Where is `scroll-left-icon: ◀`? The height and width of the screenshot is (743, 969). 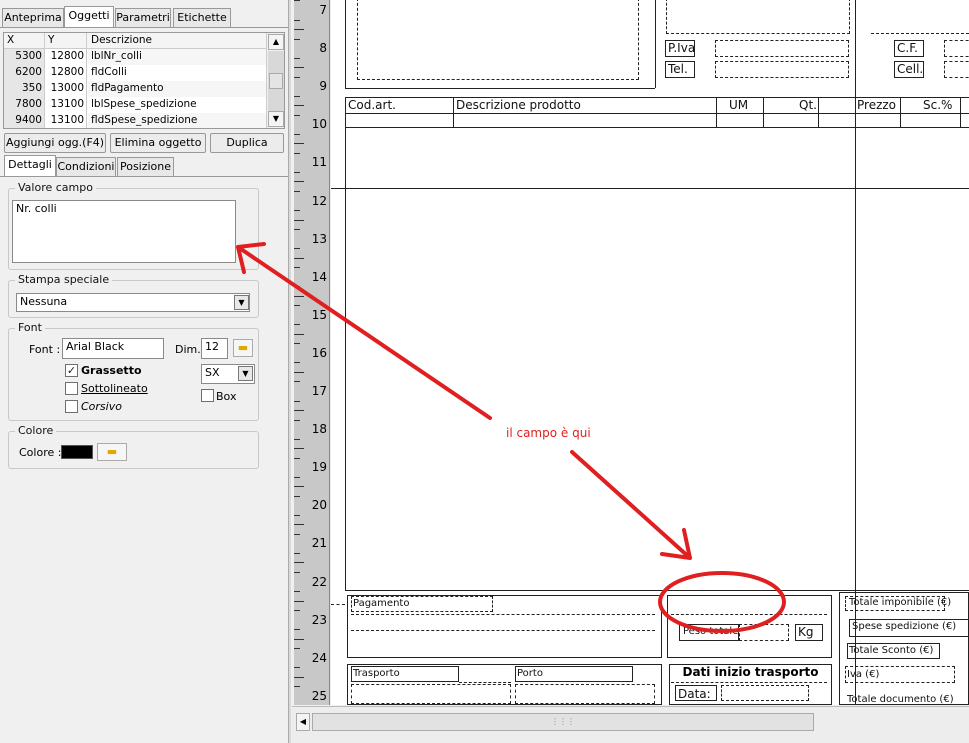
scroll-left-icon: ◀ is located at coordinates (303, 722).